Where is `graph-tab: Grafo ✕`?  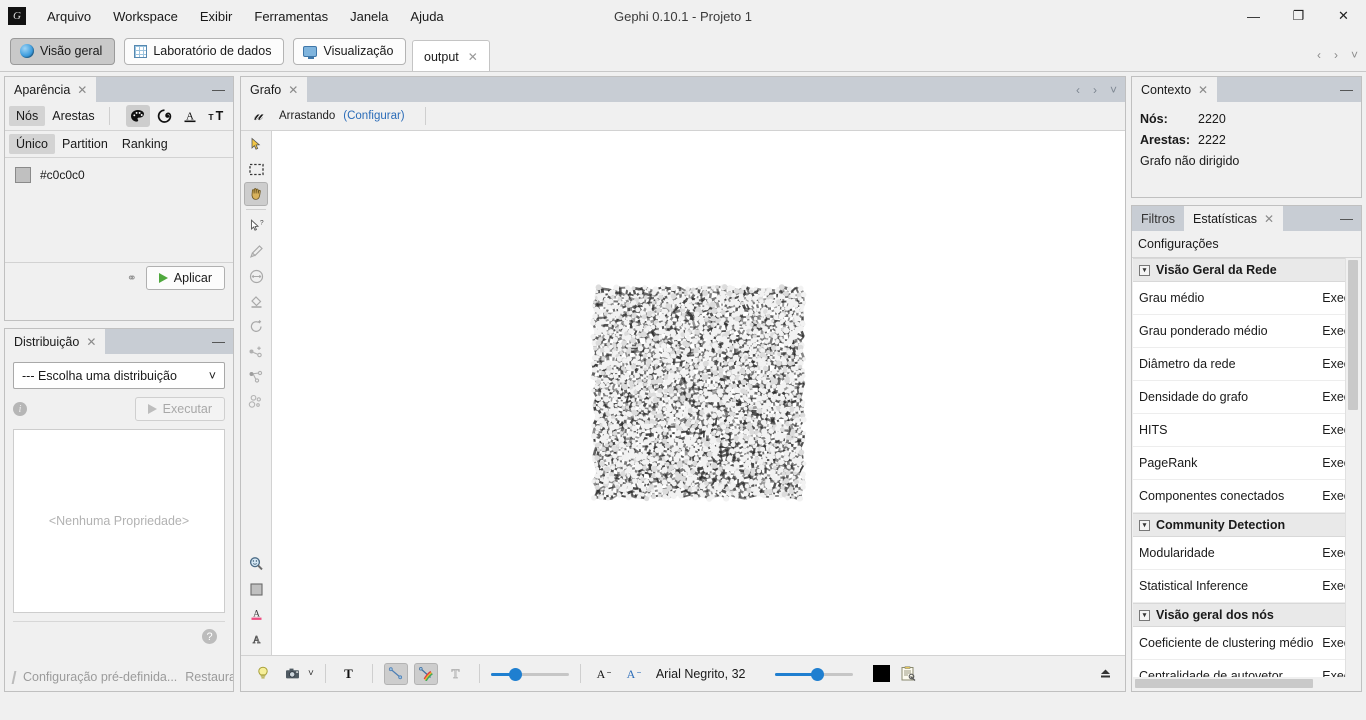 graph-tab: Grafo ✕ is located at coordinates (274, 89).